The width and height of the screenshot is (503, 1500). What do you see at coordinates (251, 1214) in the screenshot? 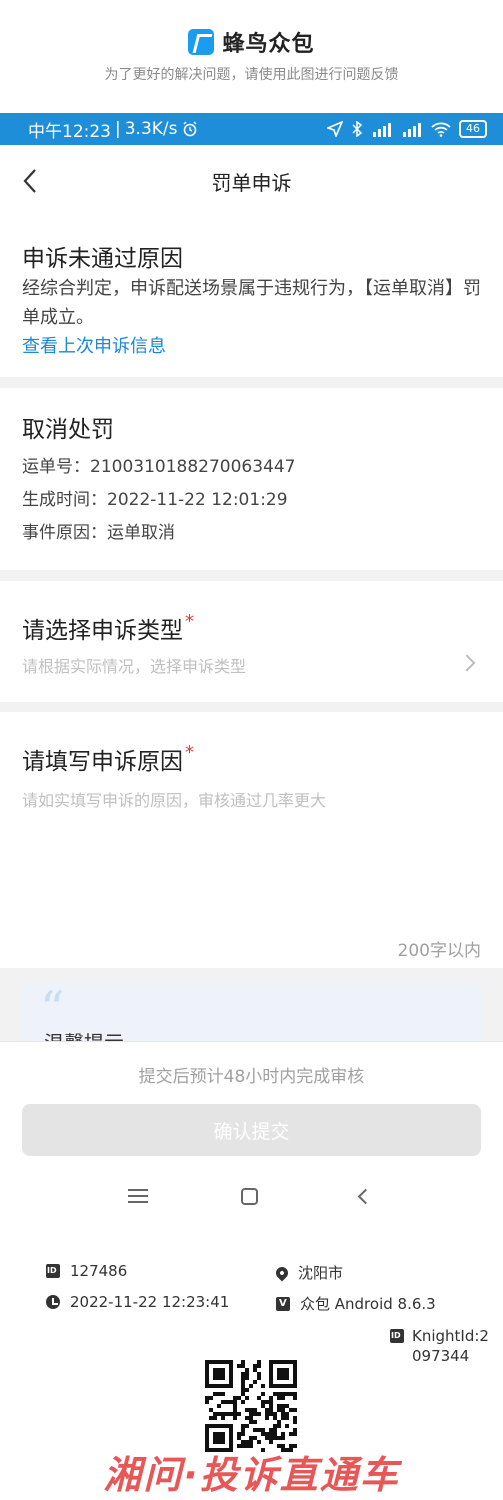
I see `system-nav-bar` at bounding box center [251, 1214].